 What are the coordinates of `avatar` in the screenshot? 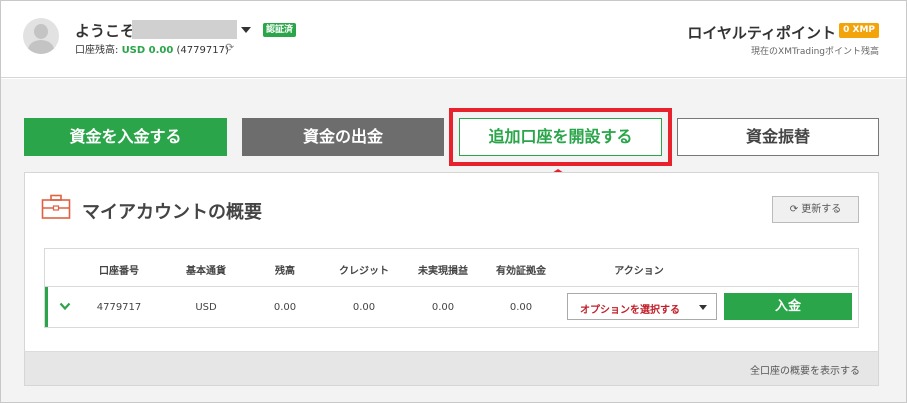 It's located at (41, 36).